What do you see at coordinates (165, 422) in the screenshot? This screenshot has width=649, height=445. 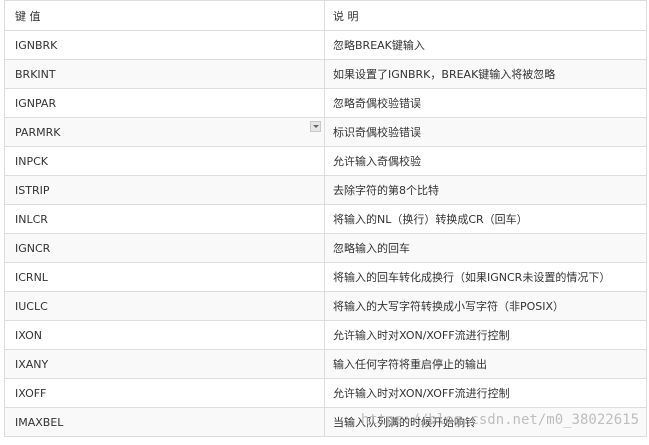 I see `row-key: IMAXBEL` at bounding box center [165, 422].